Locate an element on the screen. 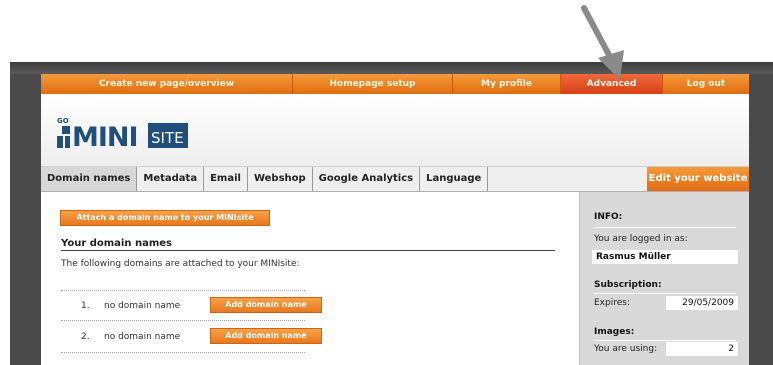 The width and height of the screenshot is (773, 365). minisite-logo: GO MINI SITE is located at coordinates (123, 132).